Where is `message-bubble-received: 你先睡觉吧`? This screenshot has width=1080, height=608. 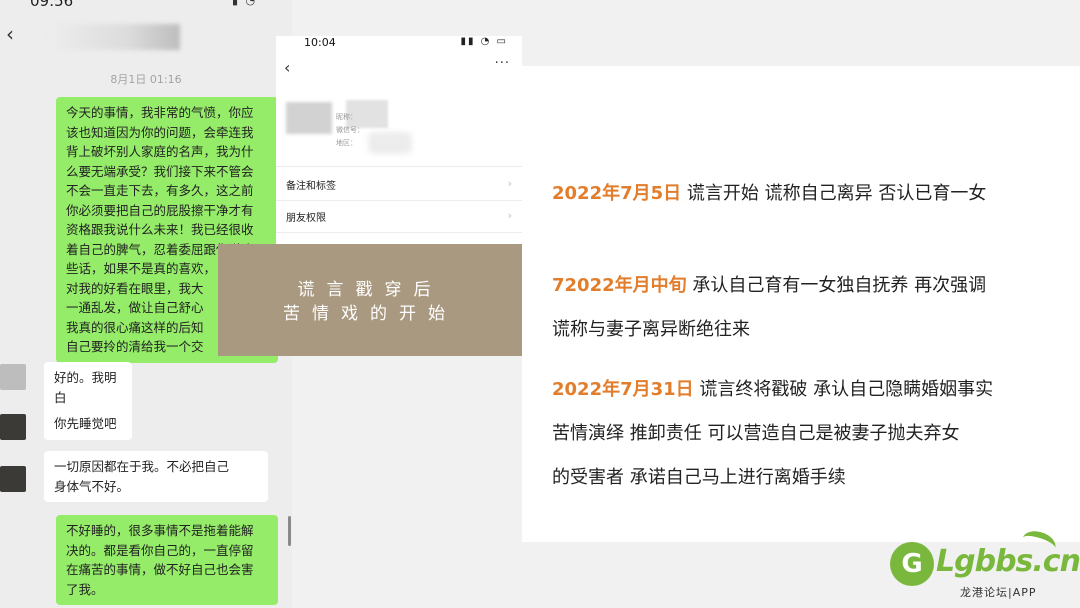
message-bubble-received: 你先睡觉吧 is located at coordinates (88, 424).